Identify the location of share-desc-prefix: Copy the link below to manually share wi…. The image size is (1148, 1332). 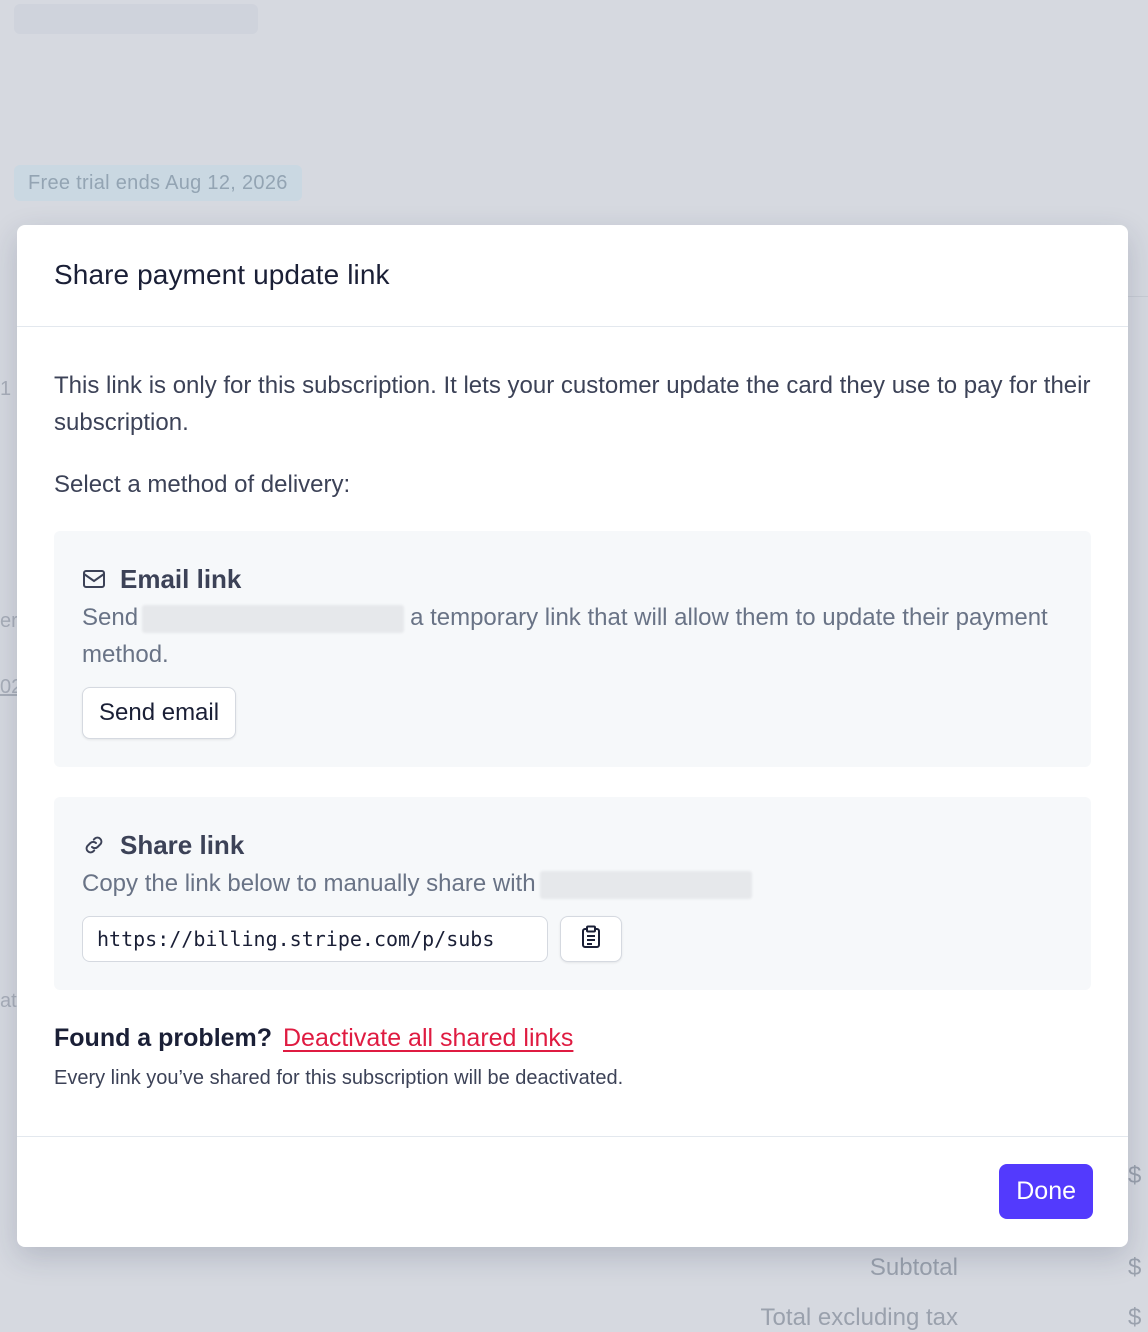
(309, 883).